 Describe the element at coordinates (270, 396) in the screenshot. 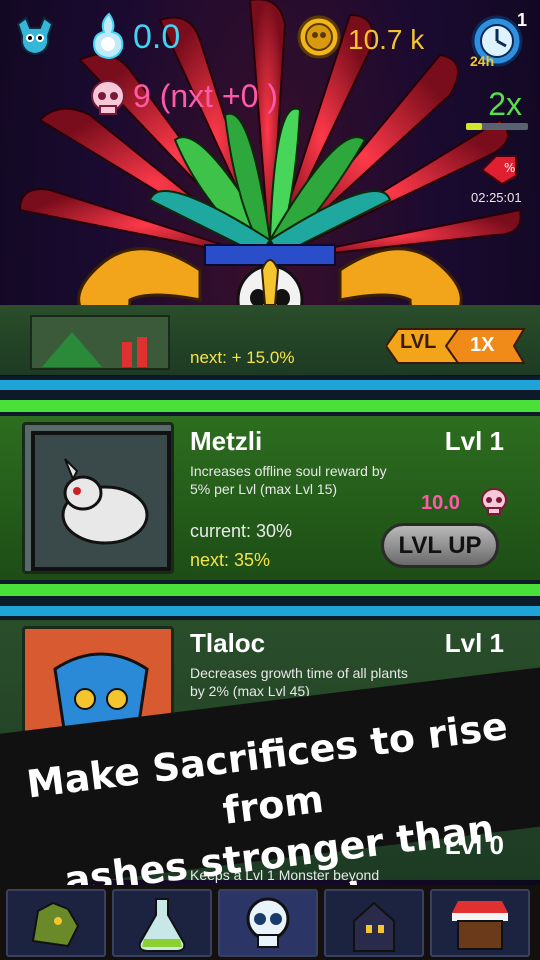

I see `aztec-border` at that location.